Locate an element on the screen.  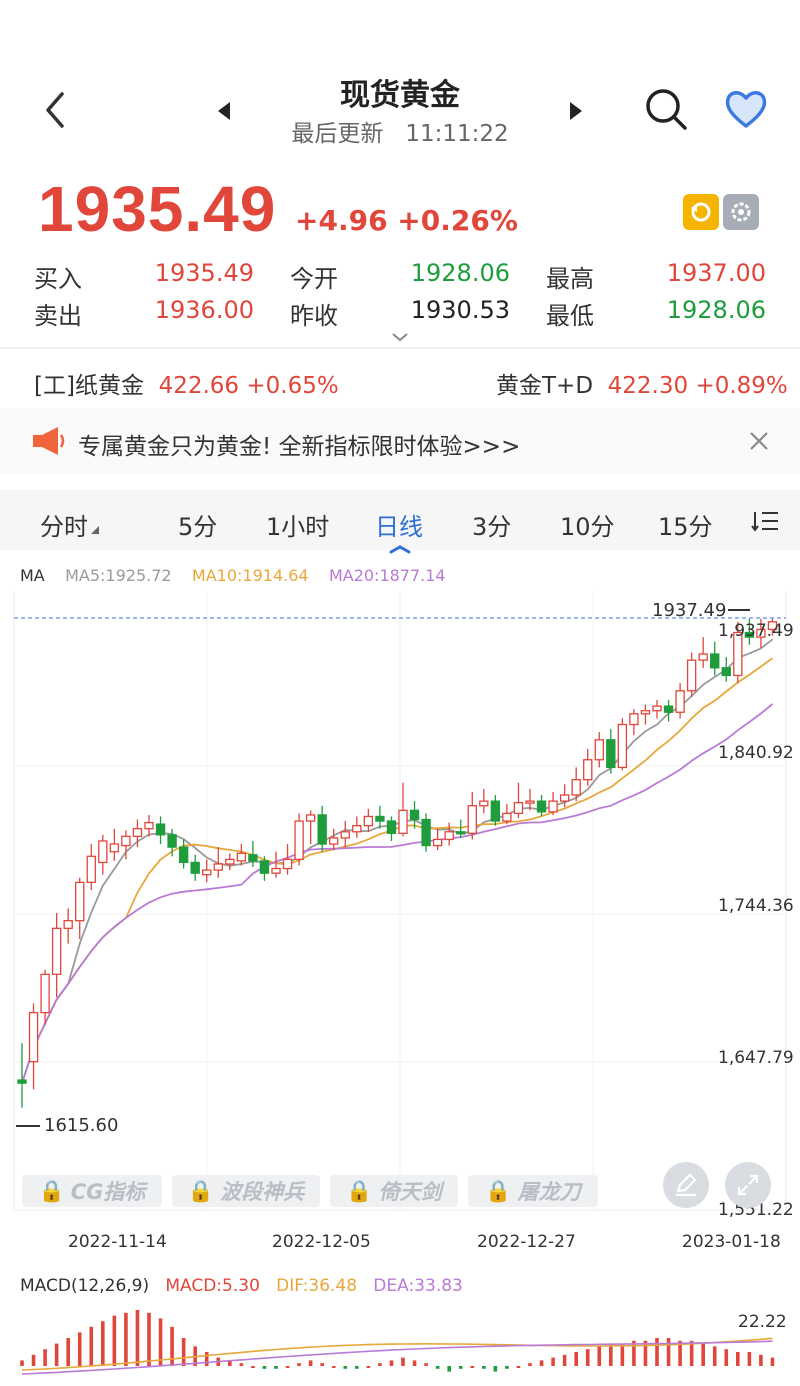
expand-icon is located at coordinates (748, 1185).